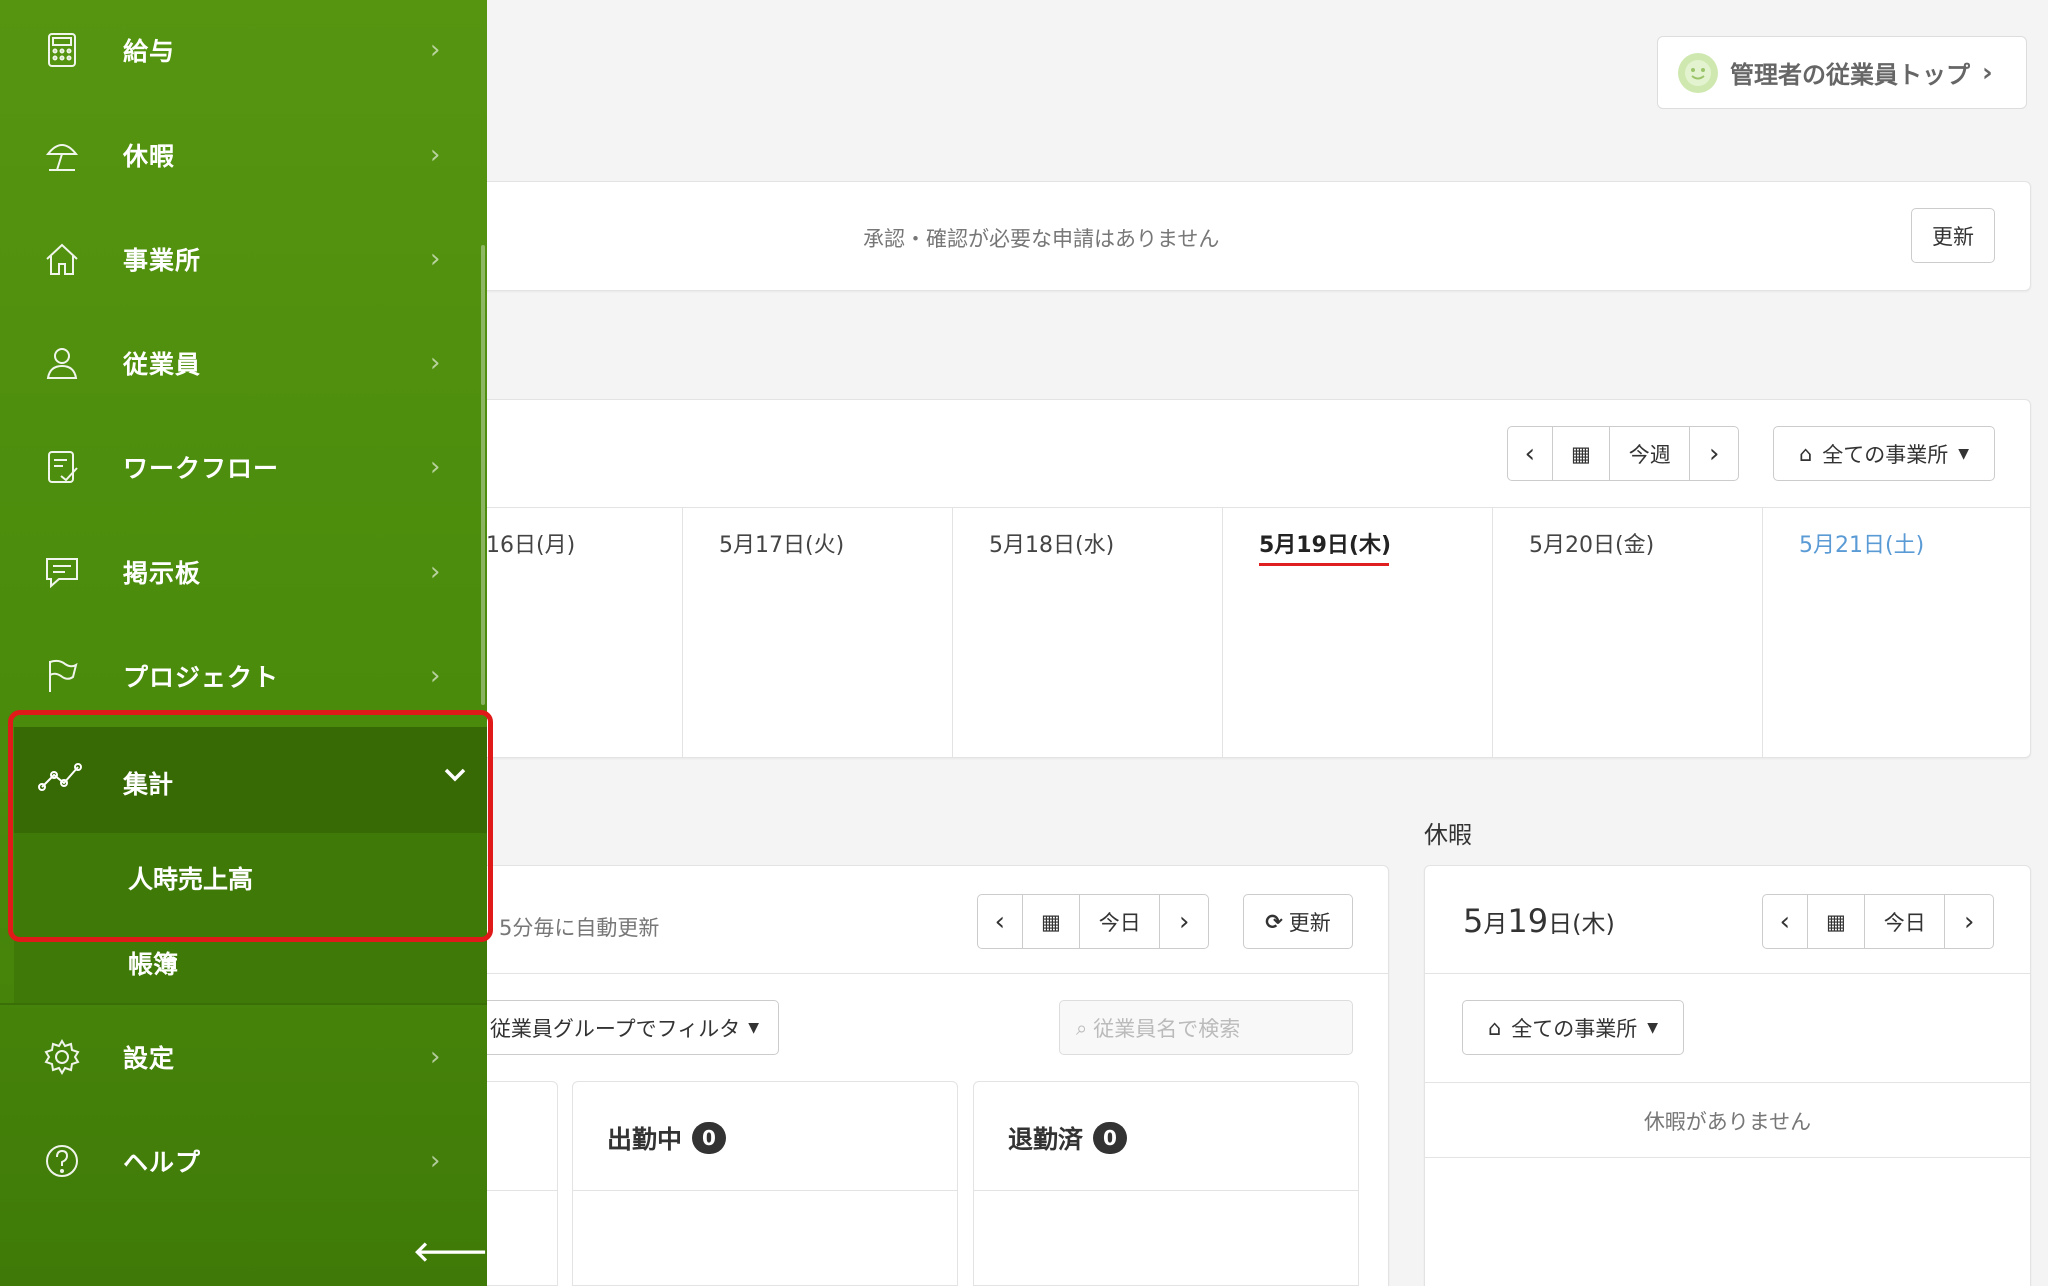 The width and height of the screenshot is (2048, 1286). I want to click on sidebar-item-workflow: ワークフロー ›, so click(243, 467).